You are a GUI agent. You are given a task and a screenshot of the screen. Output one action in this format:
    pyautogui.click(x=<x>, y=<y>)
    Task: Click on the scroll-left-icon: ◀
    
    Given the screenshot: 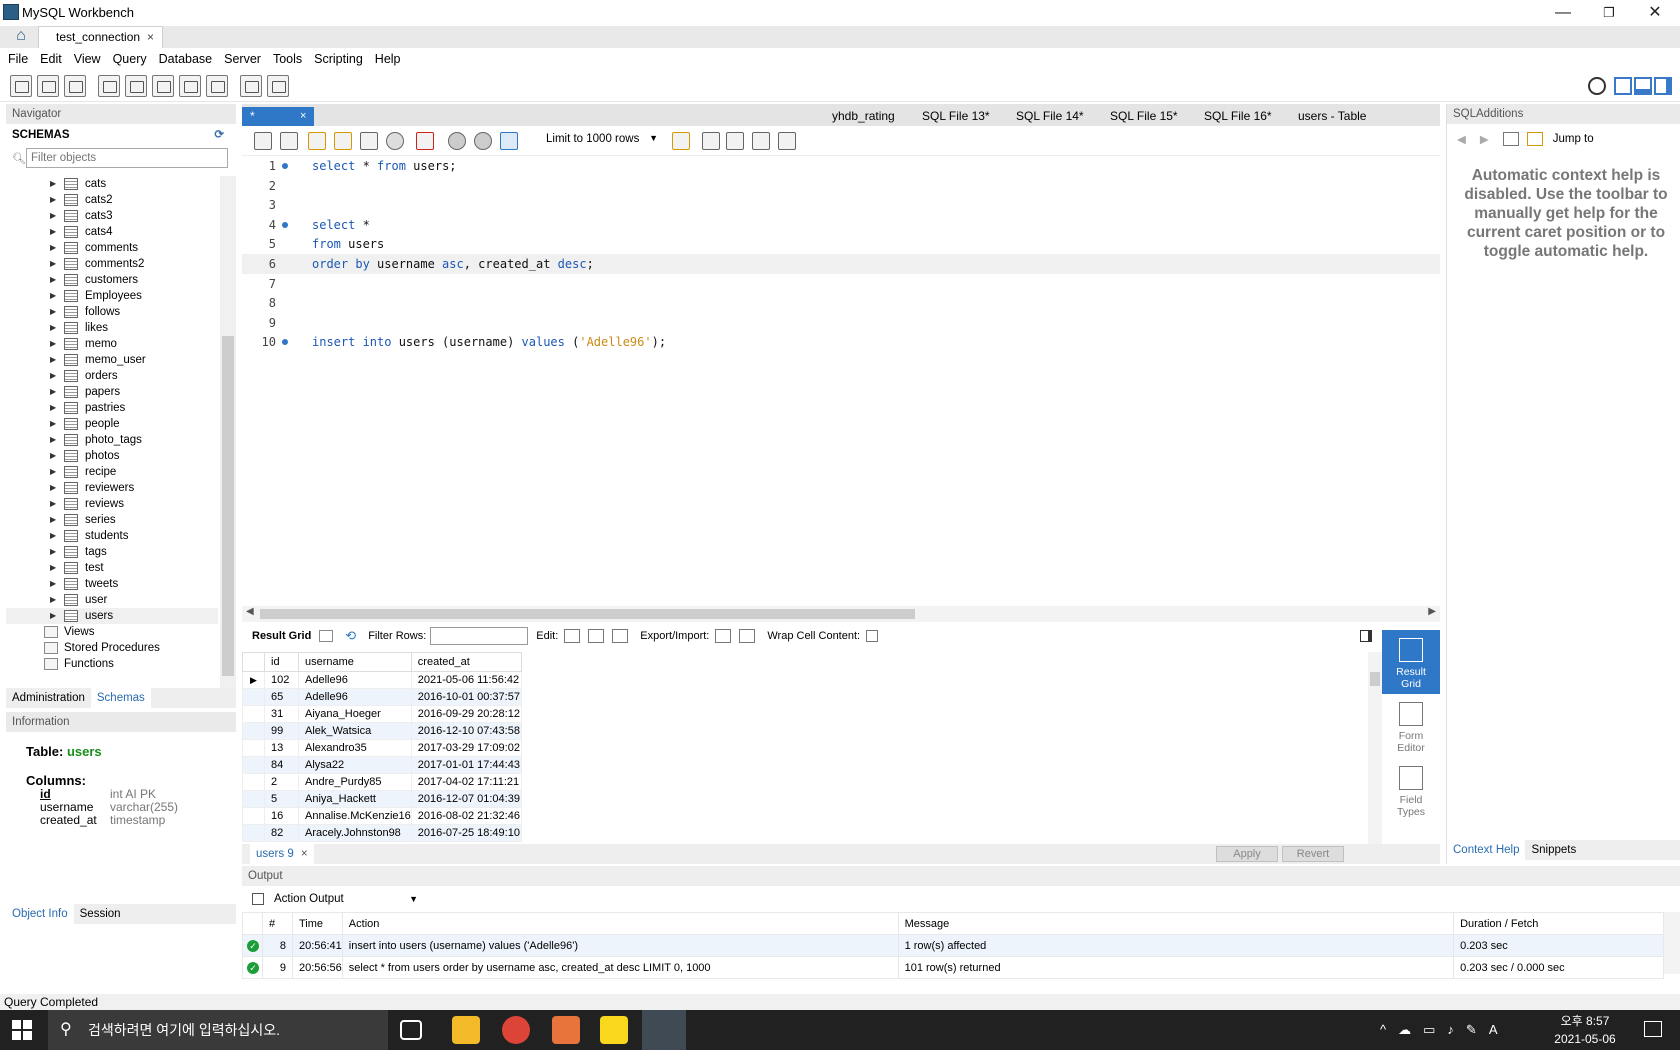 What is the action you would take?
    pyautogui.click(x=250, y=611)
    